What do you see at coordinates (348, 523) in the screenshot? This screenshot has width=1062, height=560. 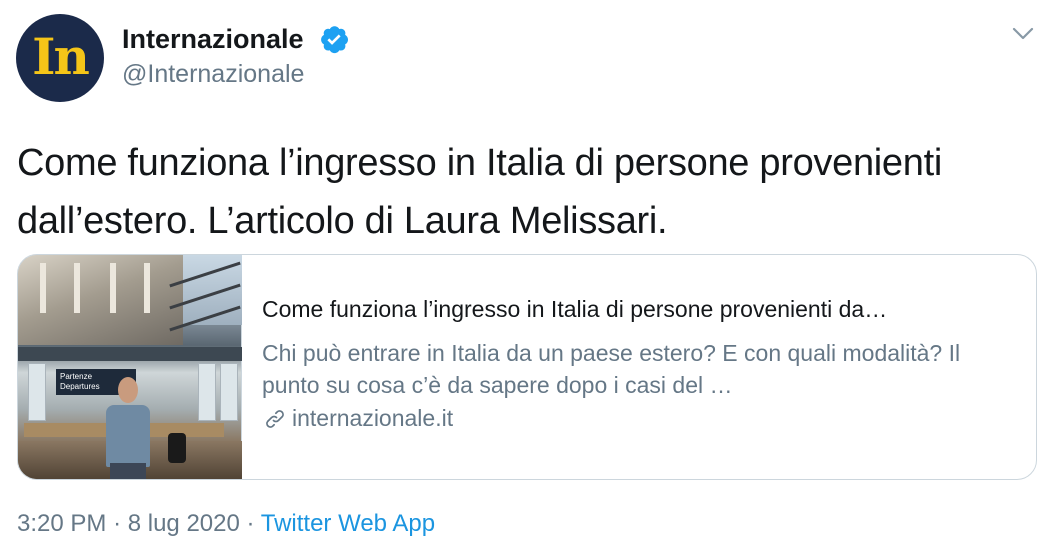 I see `tweet-source-link: Twitter Web App` at bounding box center [348, 523].